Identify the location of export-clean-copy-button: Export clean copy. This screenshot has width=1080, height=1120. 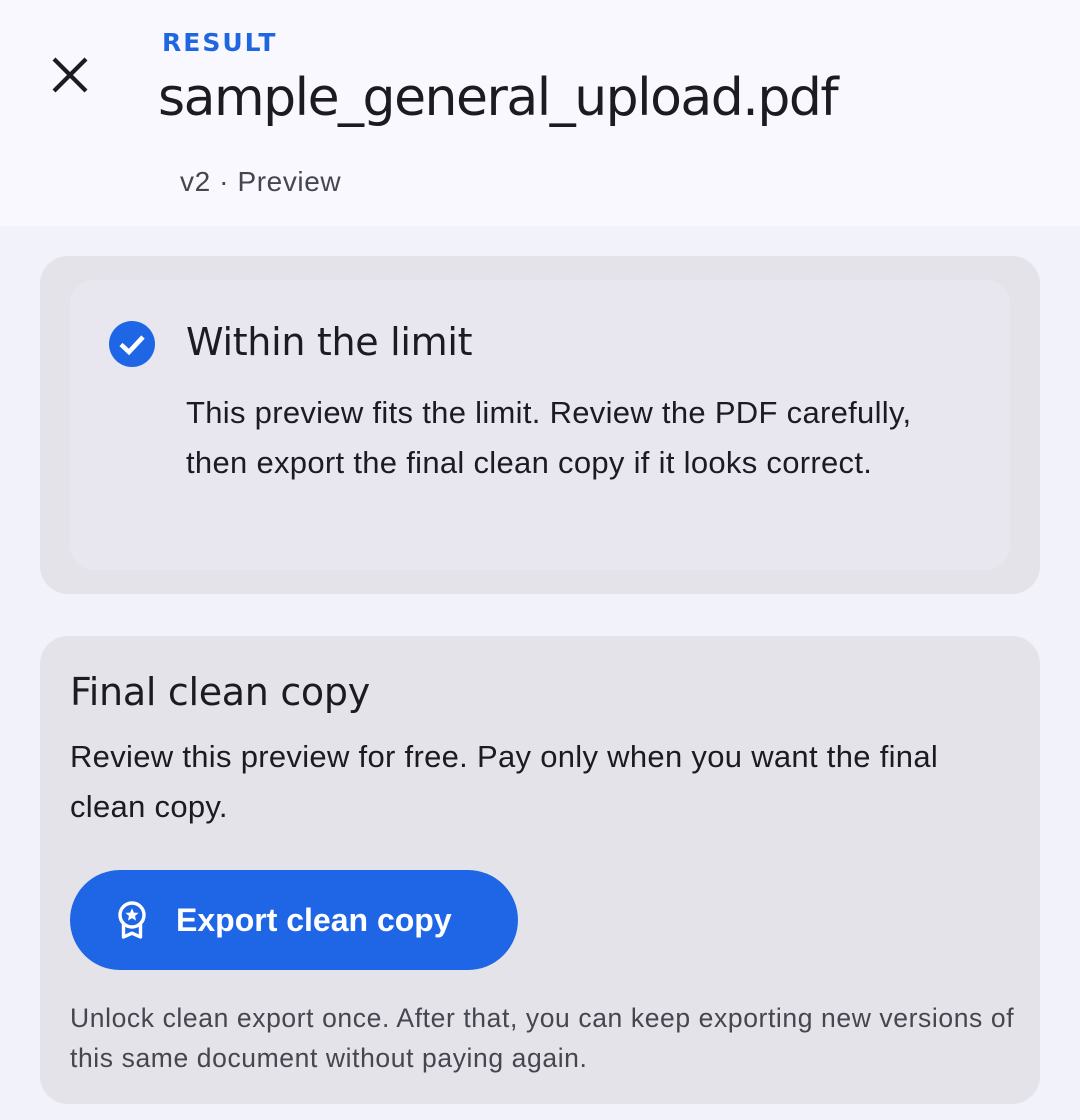
(294, 920).